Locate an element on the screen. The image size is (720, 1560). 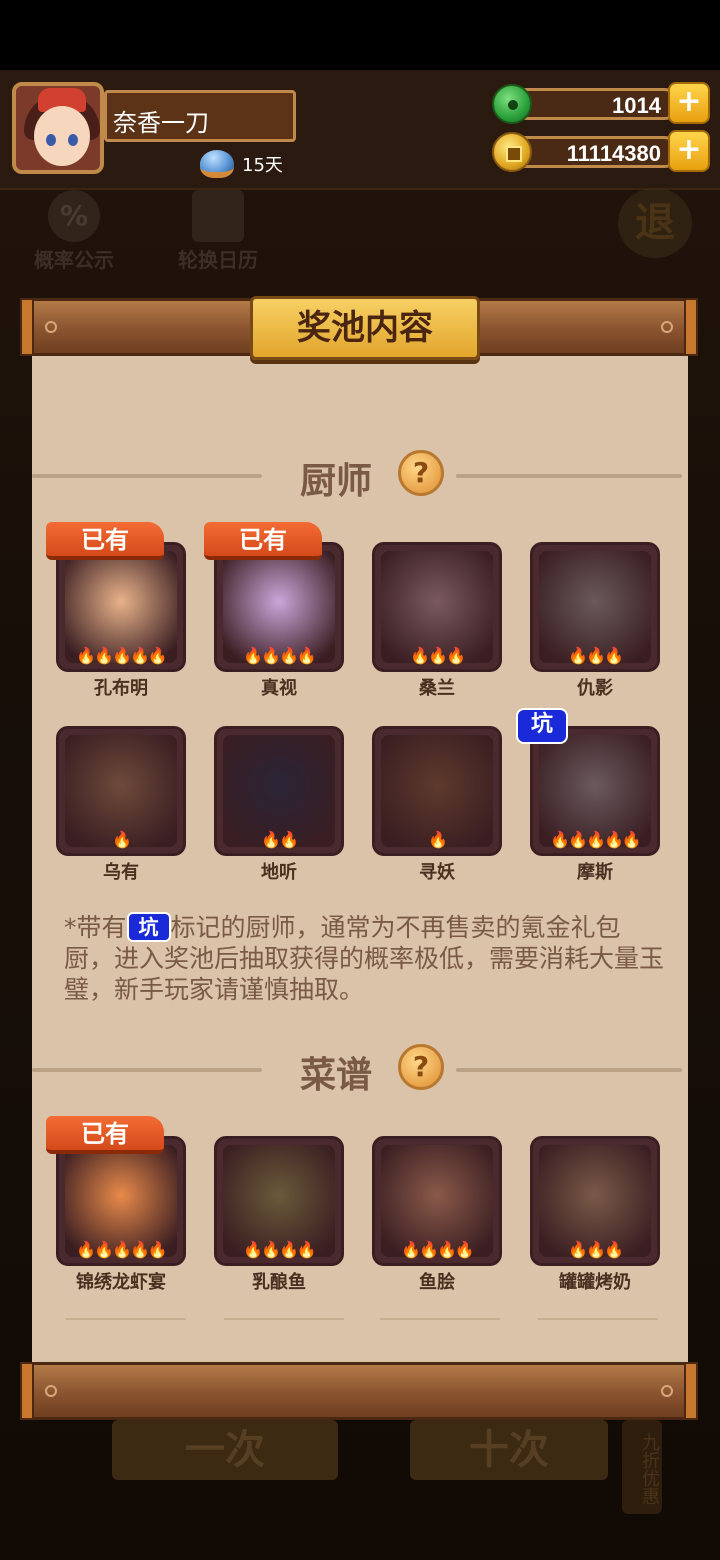
pit-inline-badge: 坑 is located at coordinates (148, 927).